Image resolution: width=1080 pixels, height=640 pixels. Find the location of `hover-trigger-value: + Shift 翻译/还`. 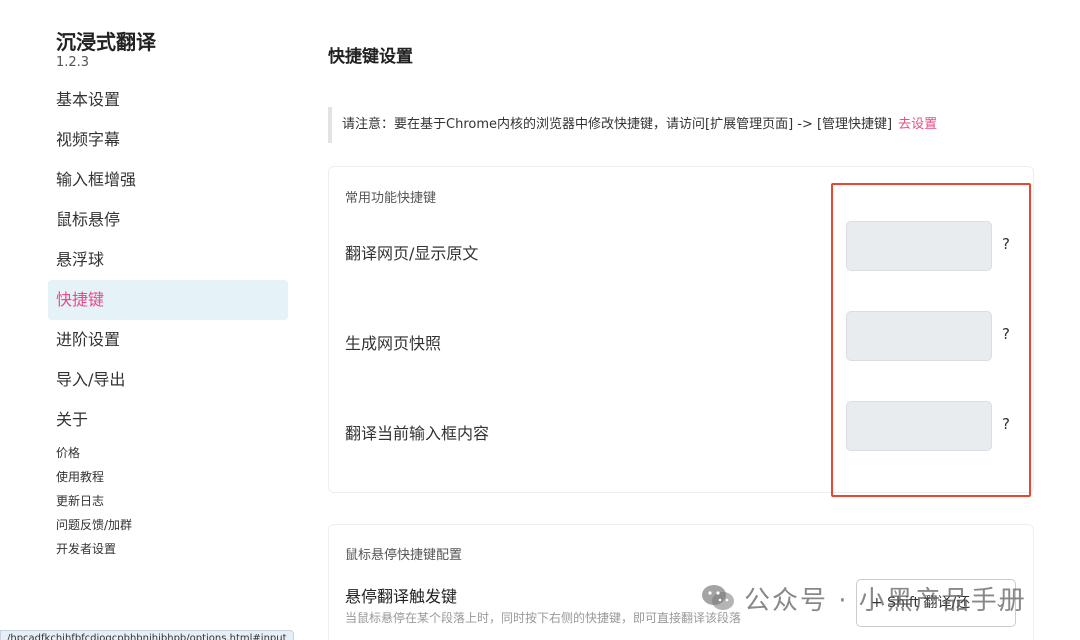

hover-trigger-value: + Shift 翻译/还 is located at coordinates (921, 603).